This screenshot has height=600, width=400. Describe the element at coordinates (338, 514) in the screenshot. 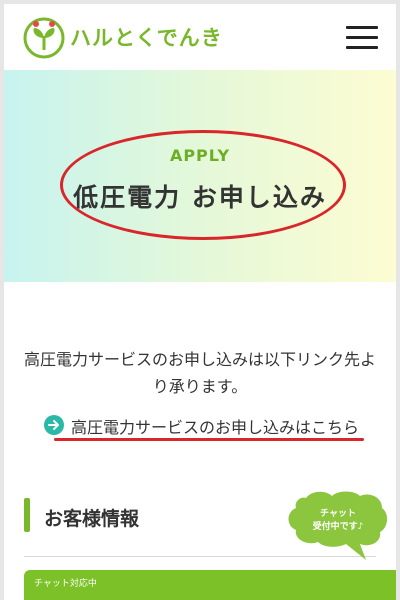

I see `chat-bubble-label: チャット` at that location.